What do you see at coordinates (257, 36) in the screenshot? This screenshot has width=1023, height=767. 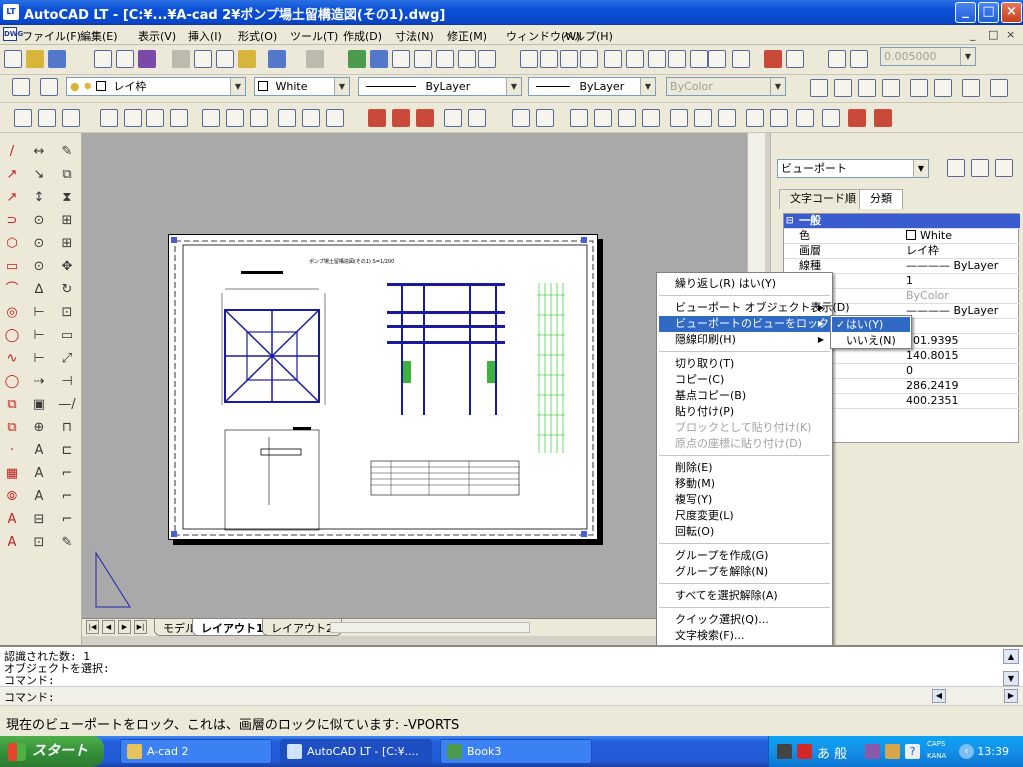 I see `menu-item: 形式(O)` at bounding box center [257, 36].